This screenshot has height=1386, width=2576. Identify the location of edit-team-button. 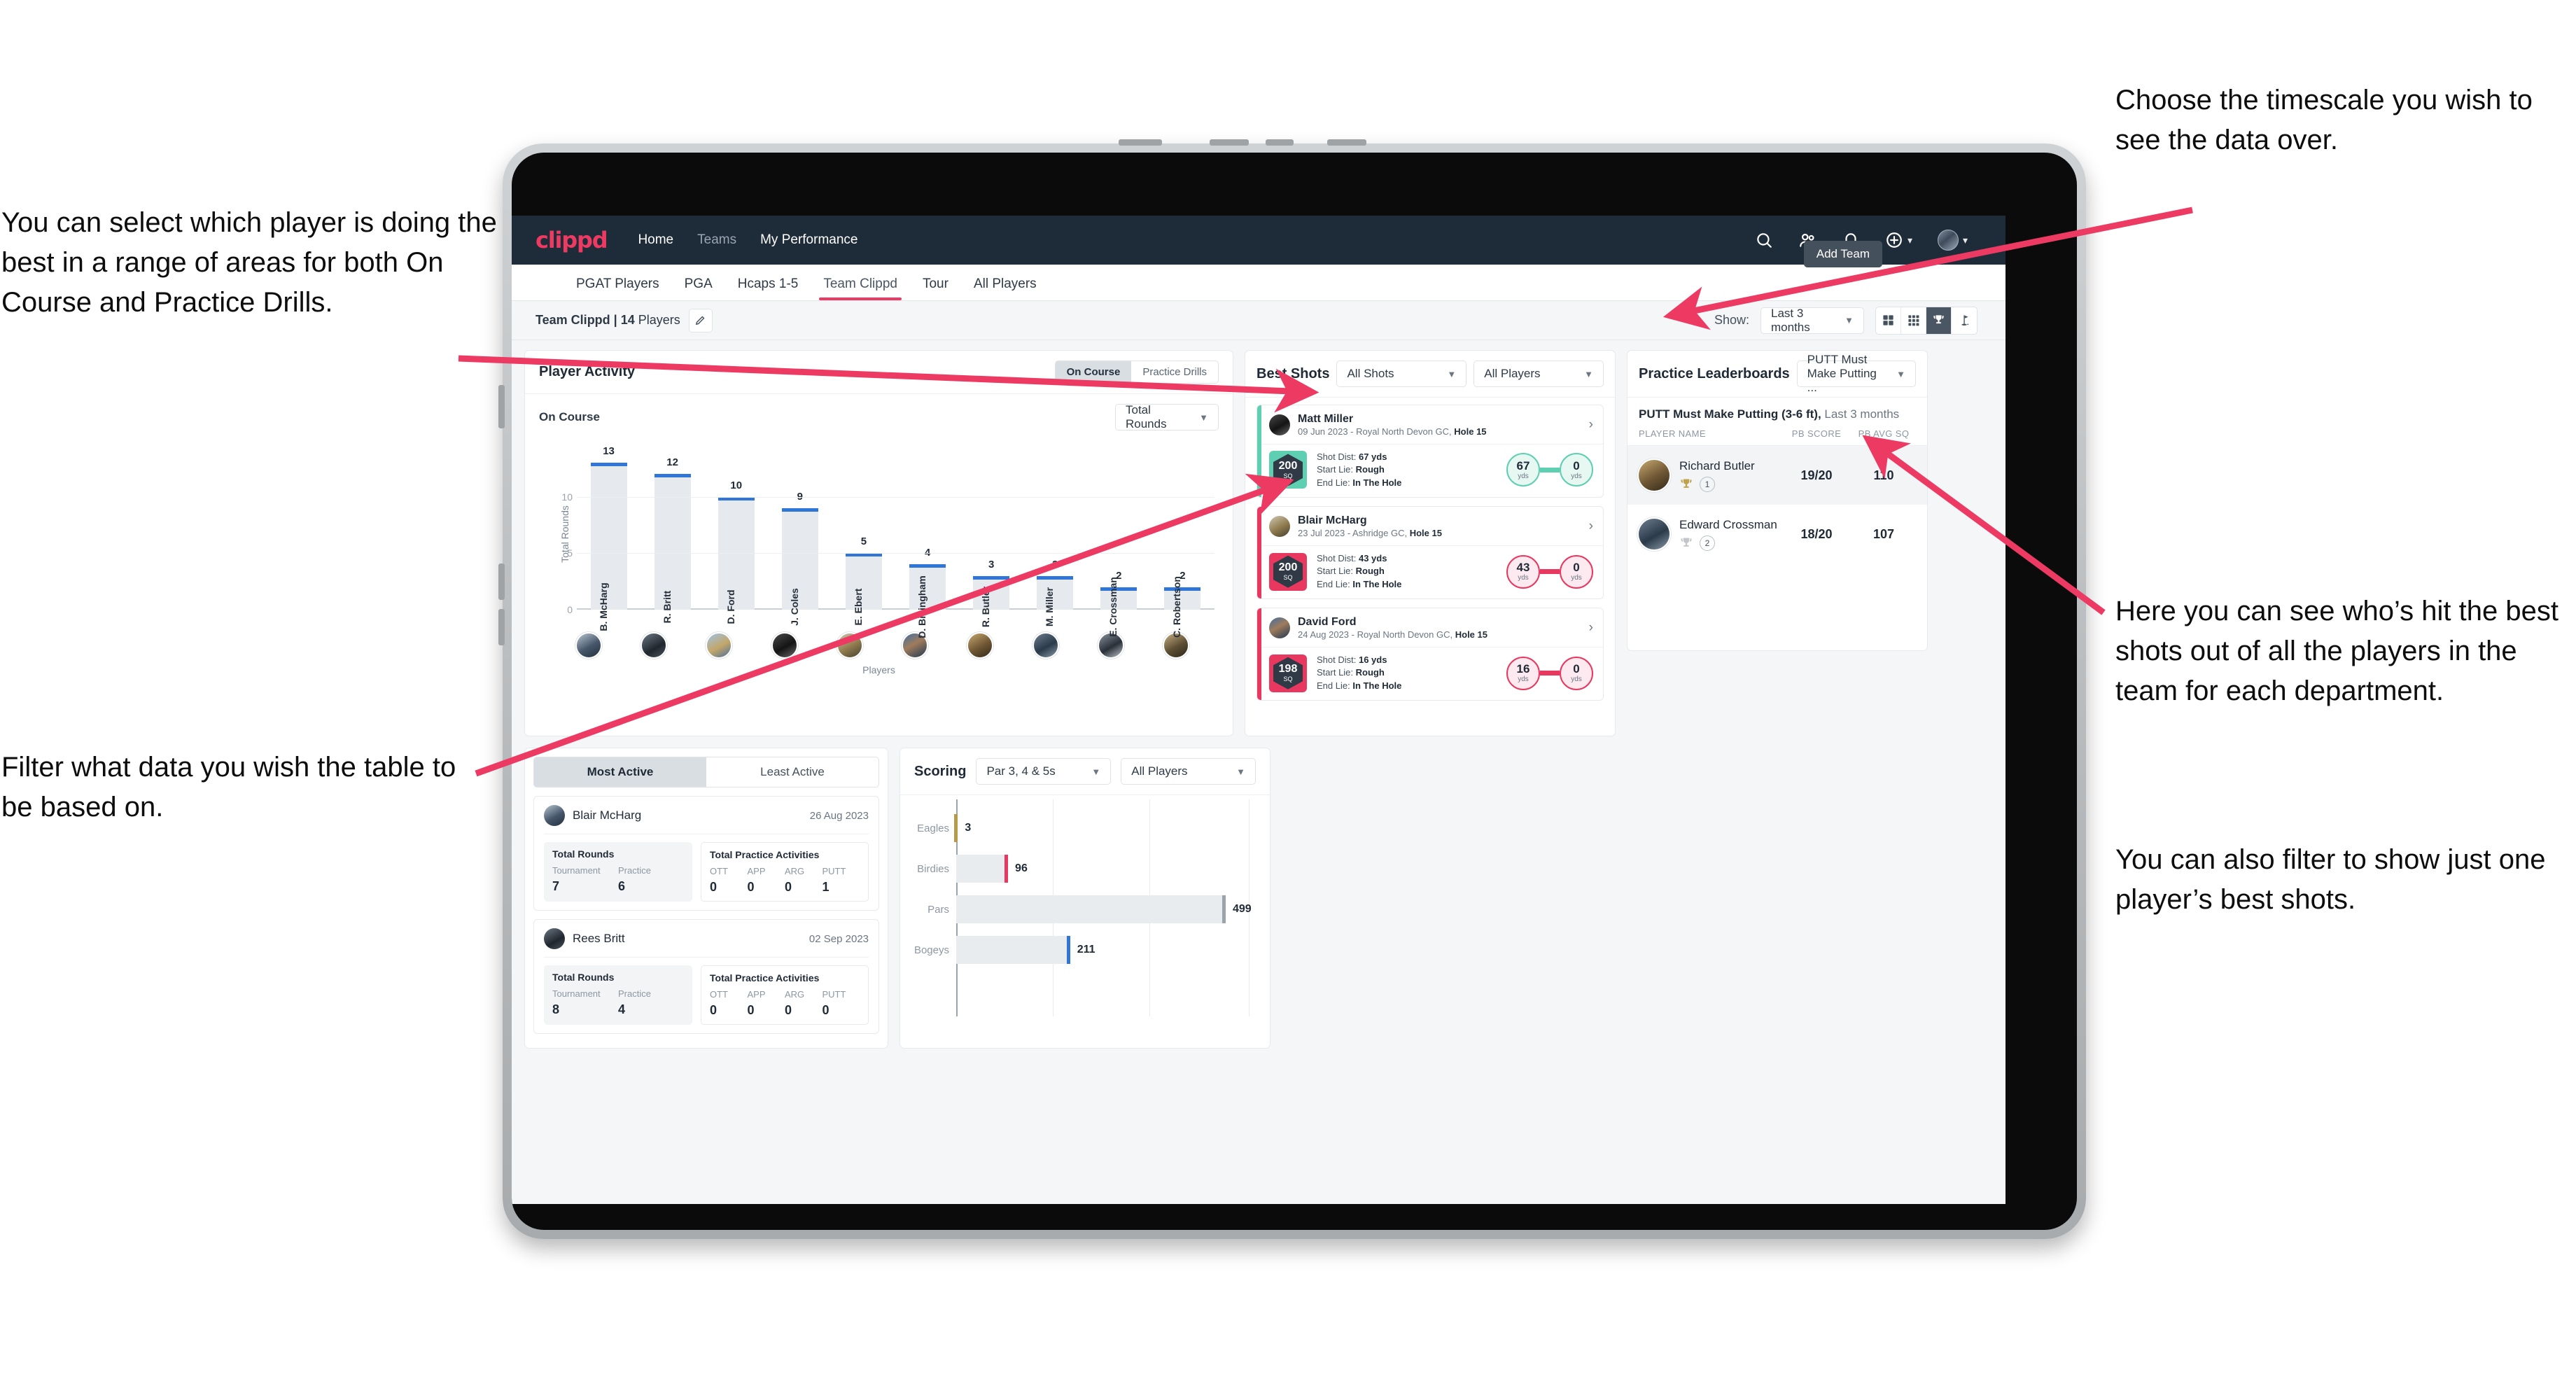
(700, 320).